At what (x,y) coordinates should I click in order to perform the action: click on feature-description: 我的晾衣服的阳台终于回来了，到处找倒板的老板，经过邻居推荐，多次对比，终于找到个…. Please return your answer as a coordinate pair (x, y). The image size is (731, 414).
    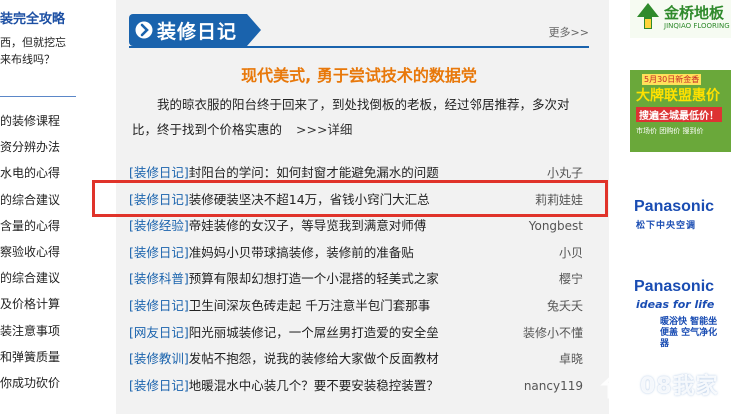
    Looking at the image, I should click on (358, 117).